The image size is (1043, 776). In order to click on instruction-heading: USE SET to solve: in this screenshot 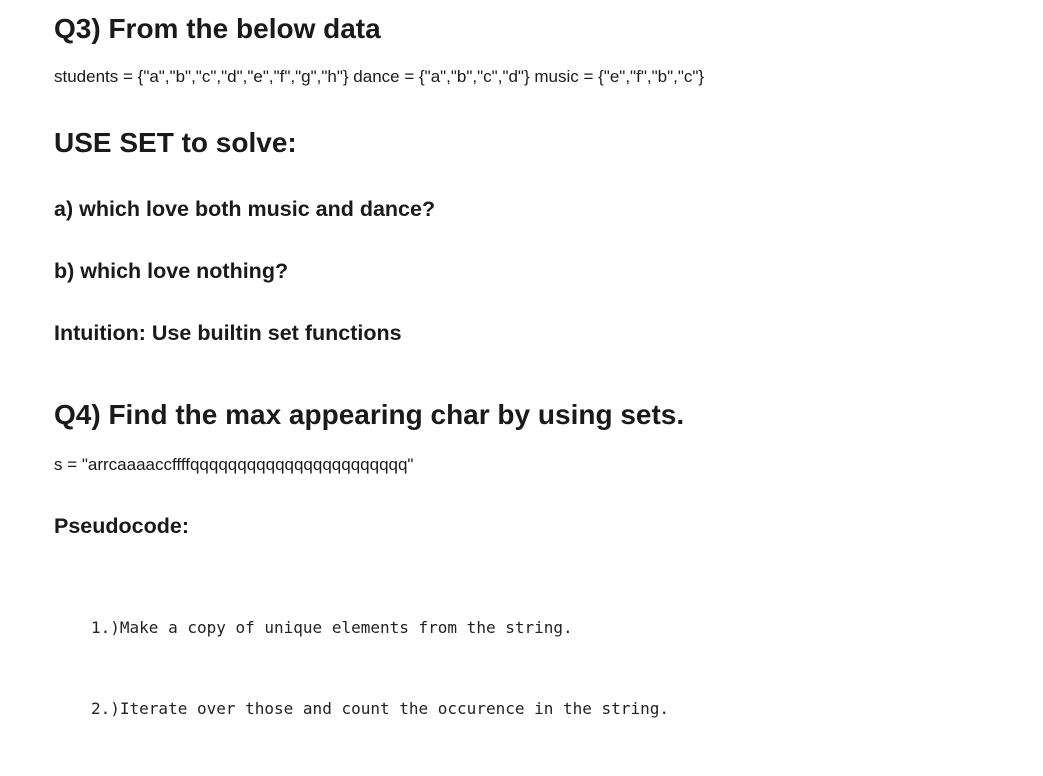, I will do `click(175, 142)`.